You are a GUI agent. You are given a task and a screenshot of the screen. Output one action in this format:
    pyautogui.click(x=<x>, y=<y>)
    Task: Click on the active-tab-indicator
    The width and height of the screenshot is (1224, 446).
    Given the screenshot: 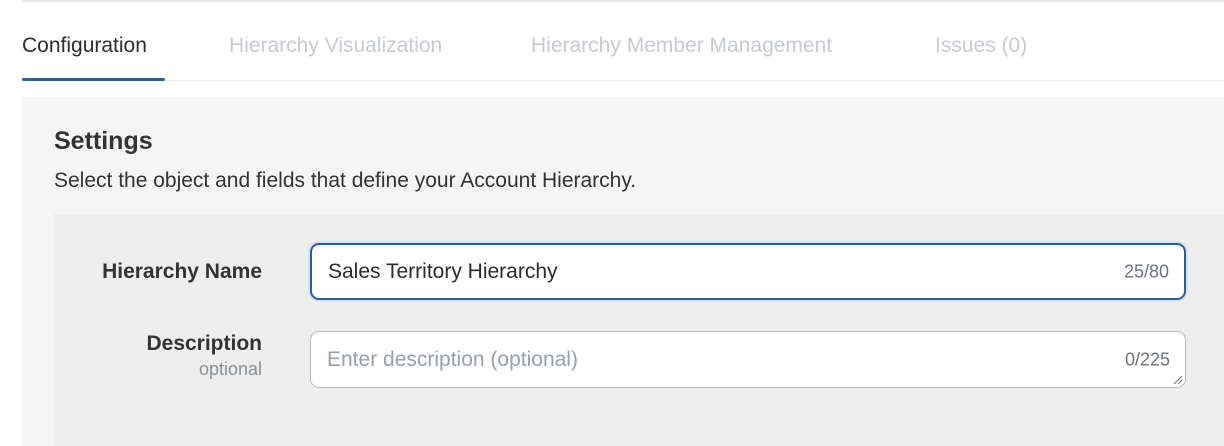 What is the action you would take?
    pyautogui.click(x=93, y=79)
    